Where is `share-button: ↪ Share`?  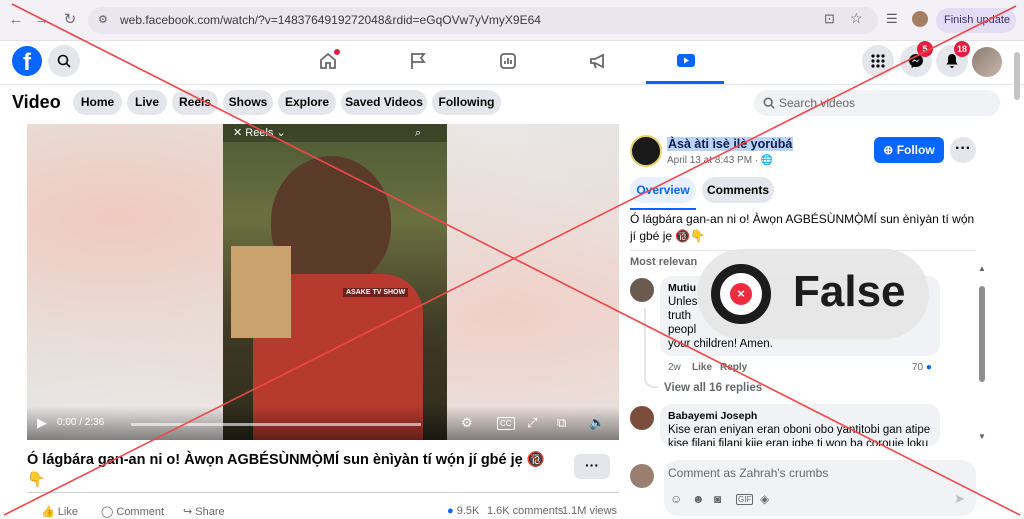 share-button: ↪ Share is located at coordinates (204, 511).